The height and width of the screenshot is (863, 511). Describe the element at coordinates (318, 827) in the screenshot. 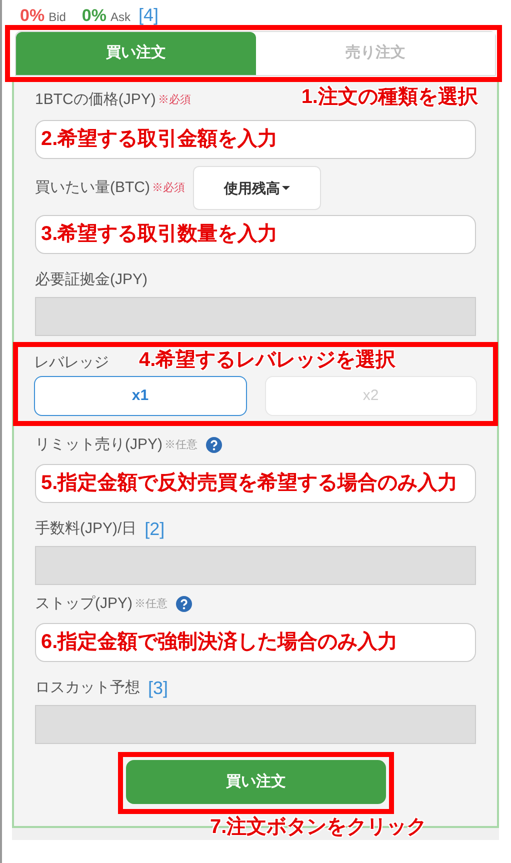

I see `annotation-text: 7.注文ボタンをクリック` at that location.